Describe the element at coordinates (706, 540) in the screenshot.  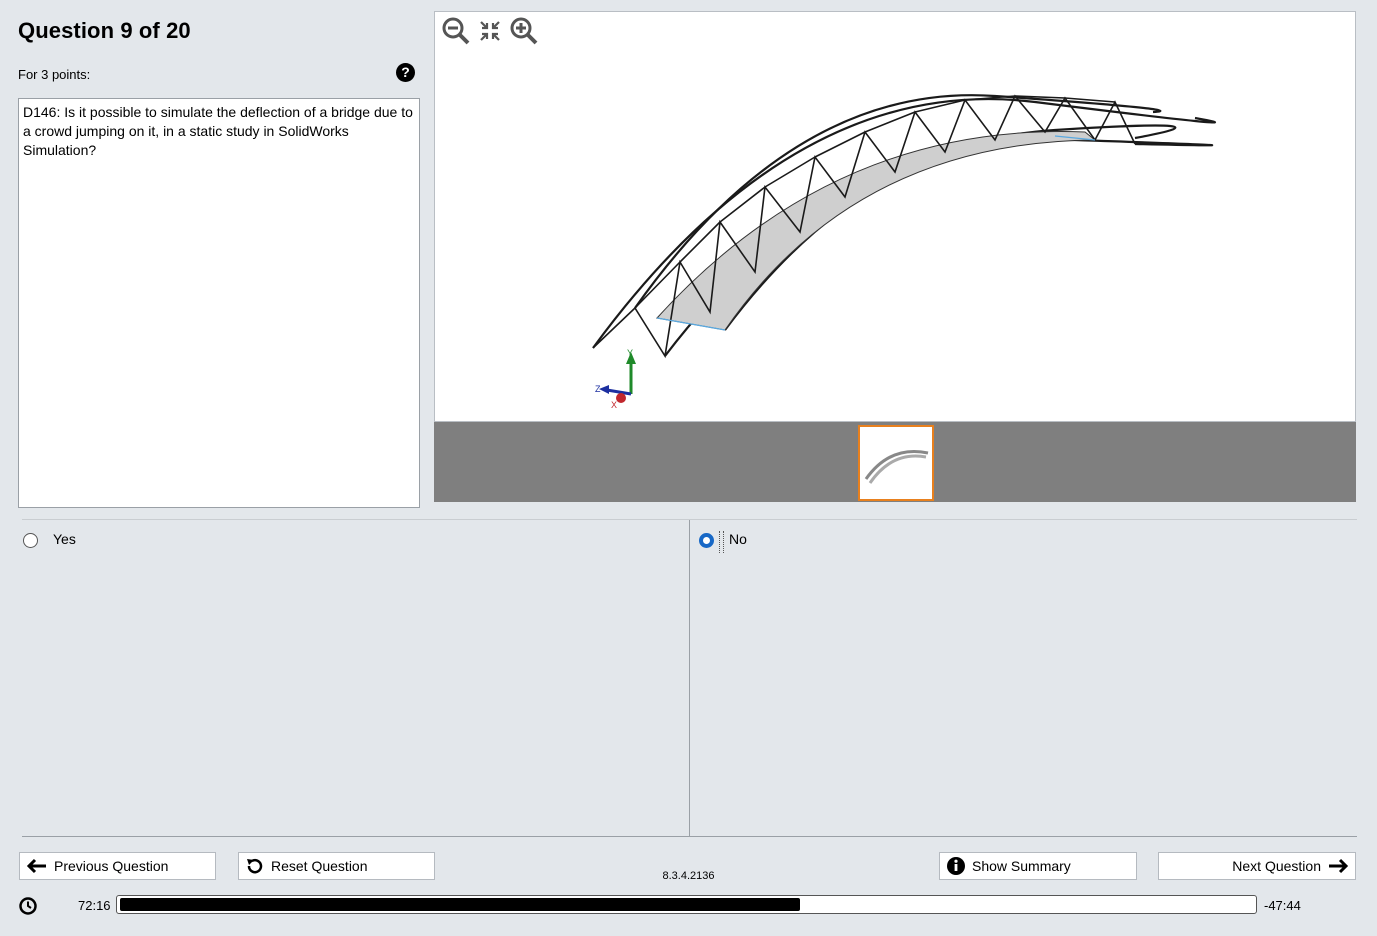
I see `answer-no-radio` at that location.